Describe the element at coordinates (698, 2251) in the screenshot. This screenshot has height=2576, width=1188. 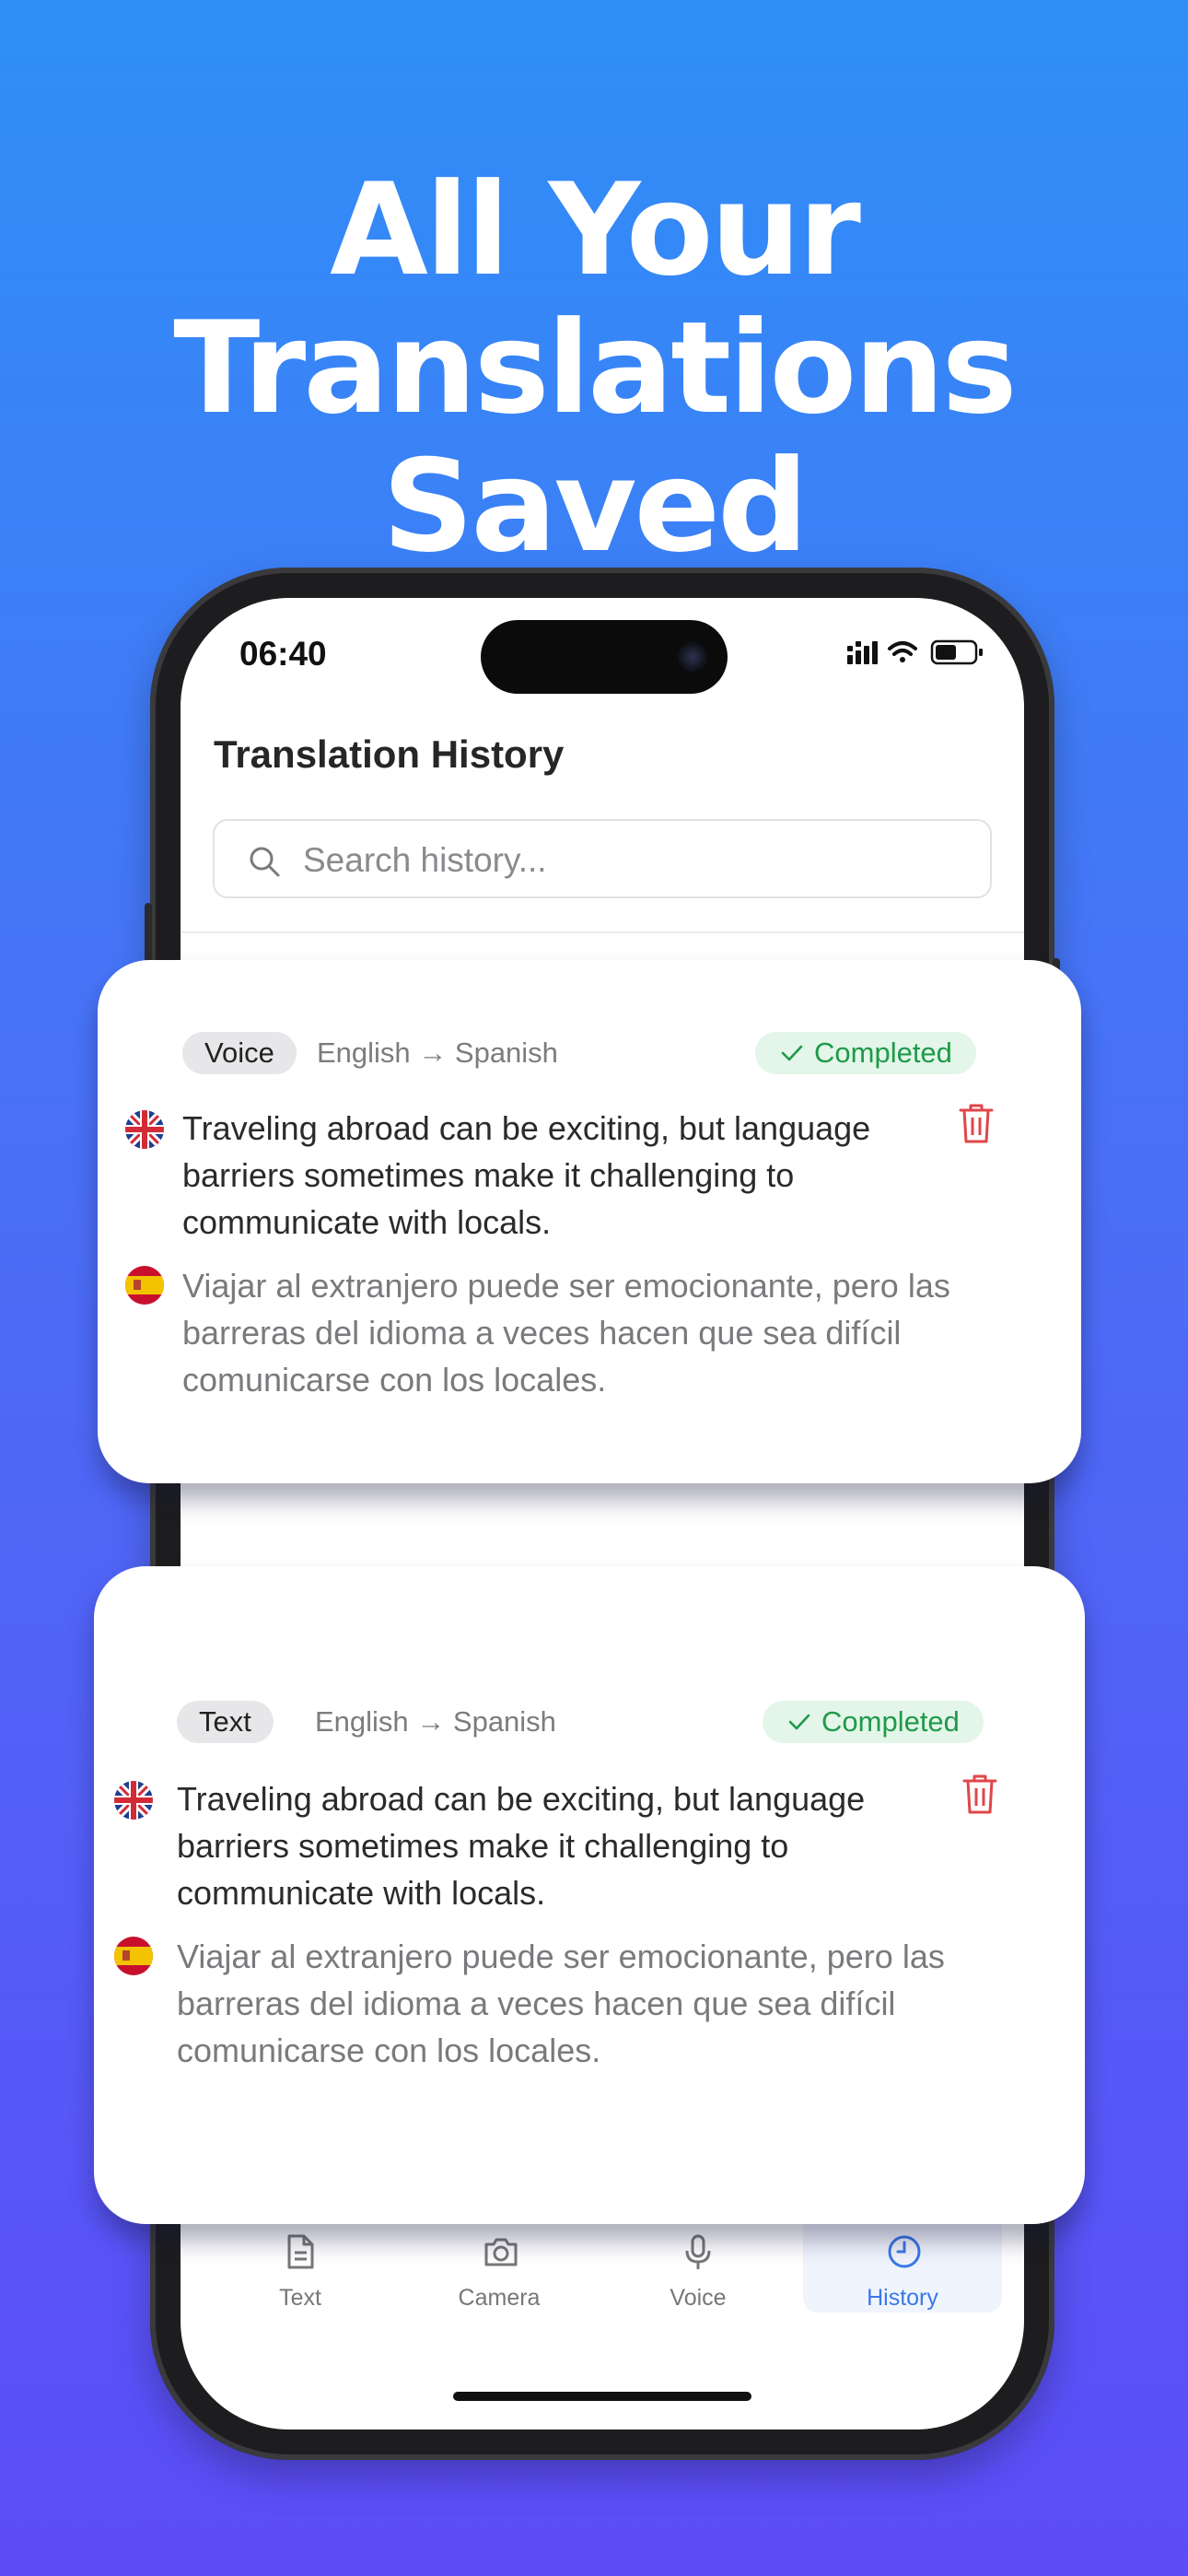
I see `microphone-icon` at that location.